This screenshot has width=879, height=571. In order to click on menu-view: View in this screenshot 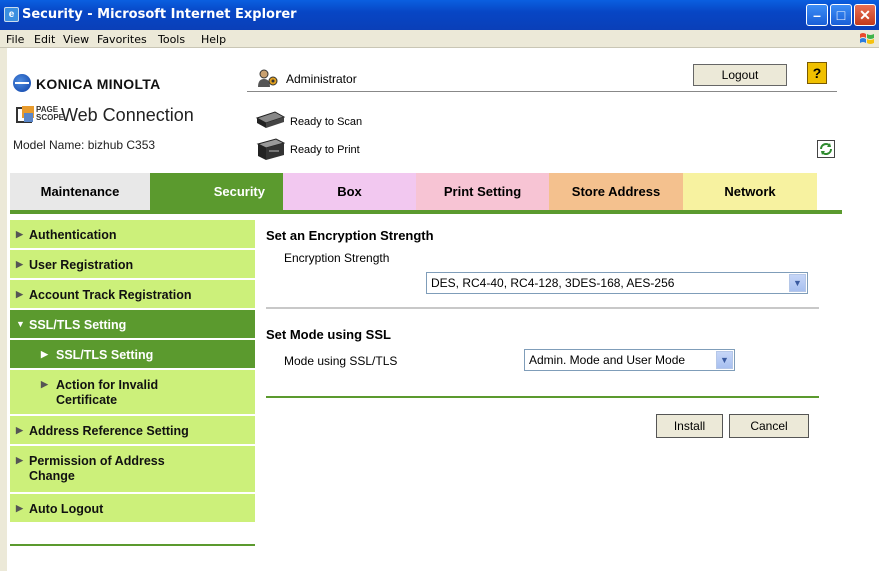, I will do `click(76, 39)`.